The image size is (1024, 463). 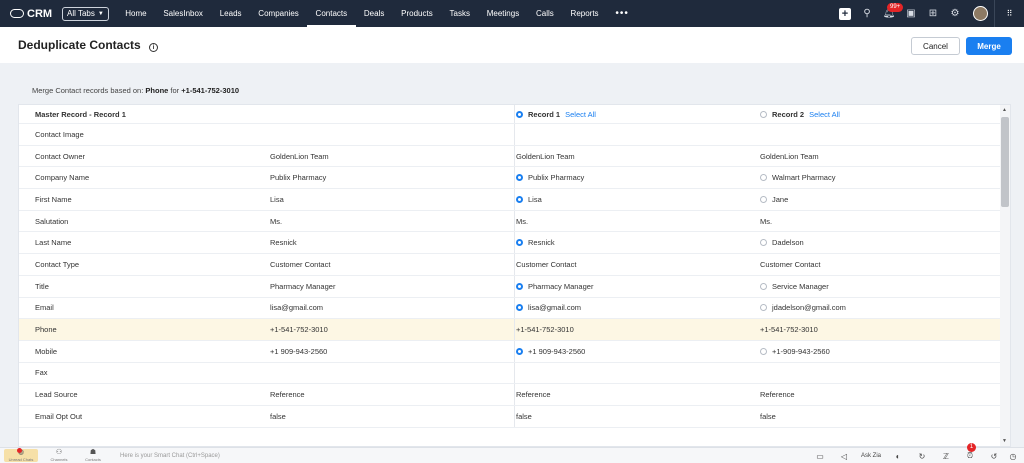 I want to click on master-value: +1-541-752-3010, so click(x=299, y=330).